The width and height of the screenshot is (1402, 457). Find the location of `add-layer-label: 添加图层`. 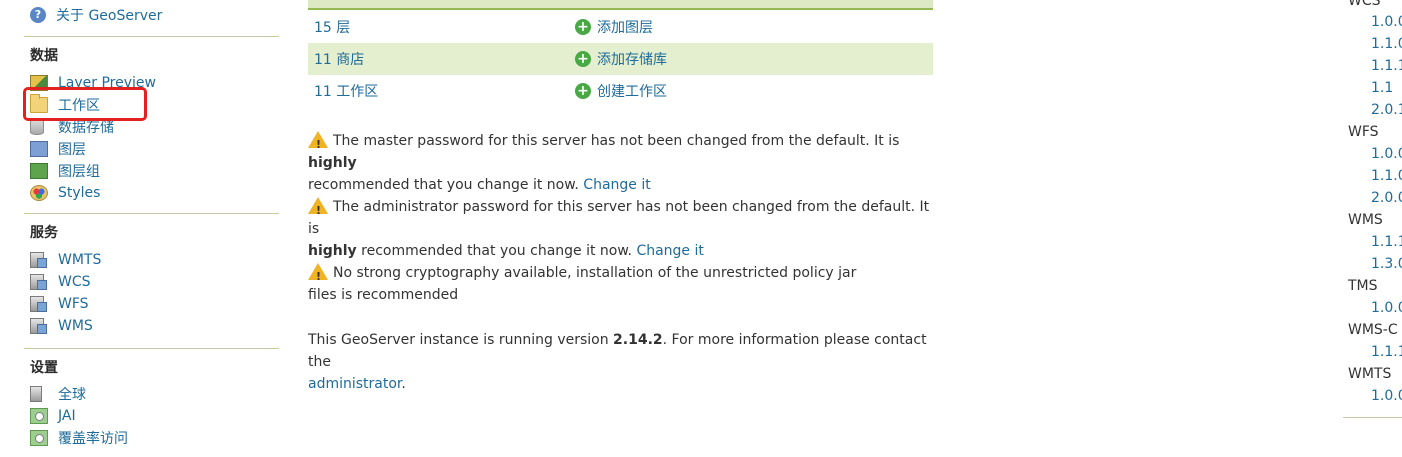

add-layer-label: 添加图层 is located at coordinates (625, 28).